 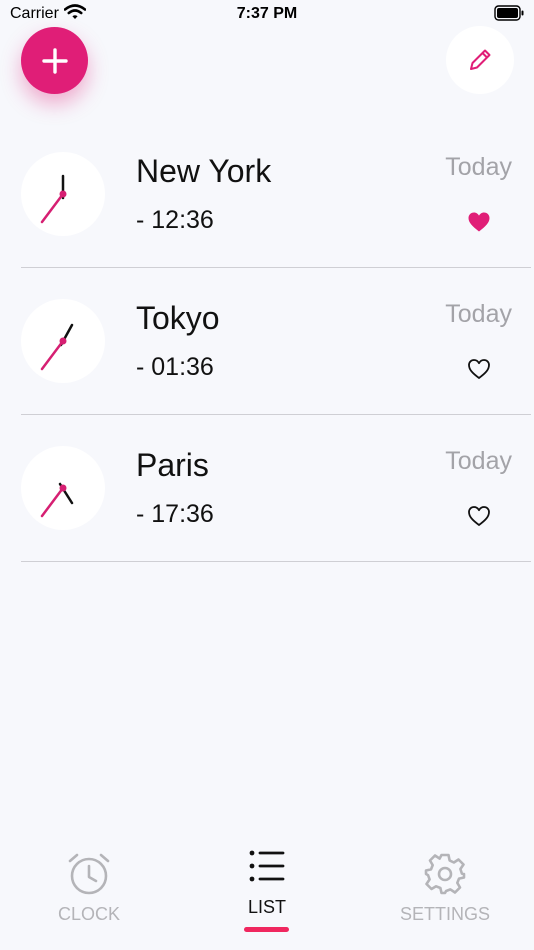 I want to click on gear-icon, so click(x=445, y=874).